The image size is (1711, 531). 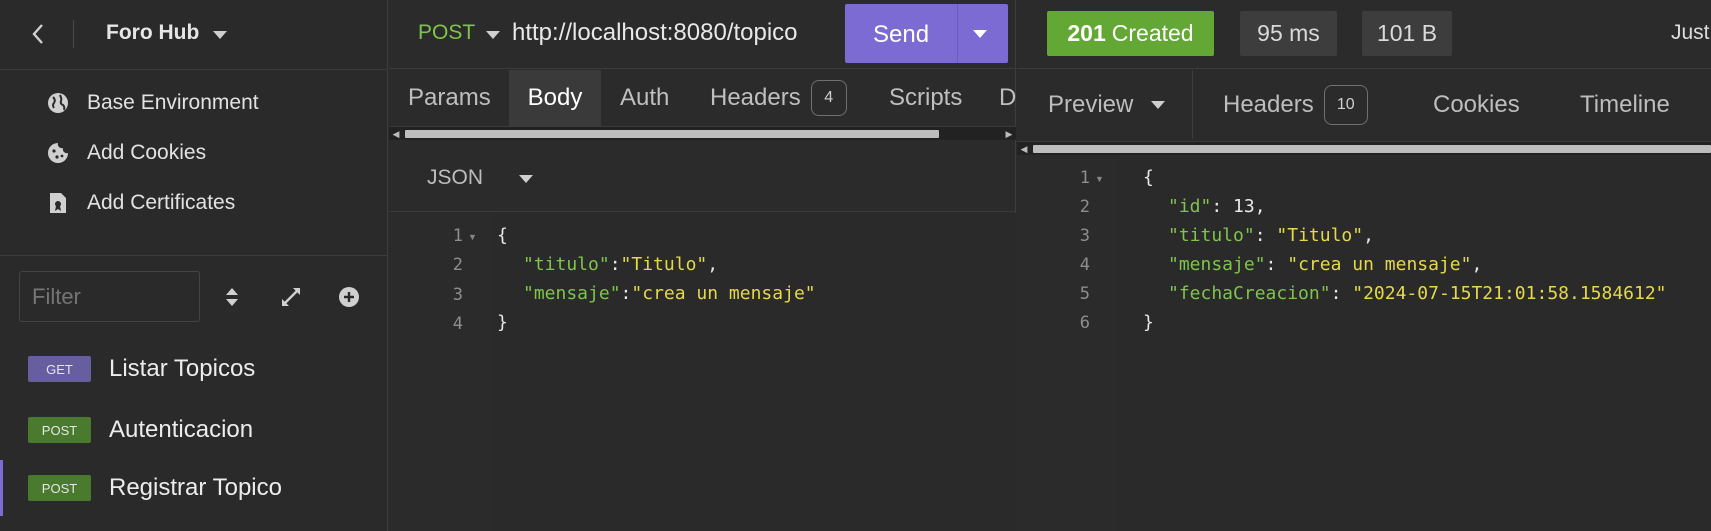 I want to click on url-bar: POST http://localhost:8080/topico Send, so click(x=702, y=34).